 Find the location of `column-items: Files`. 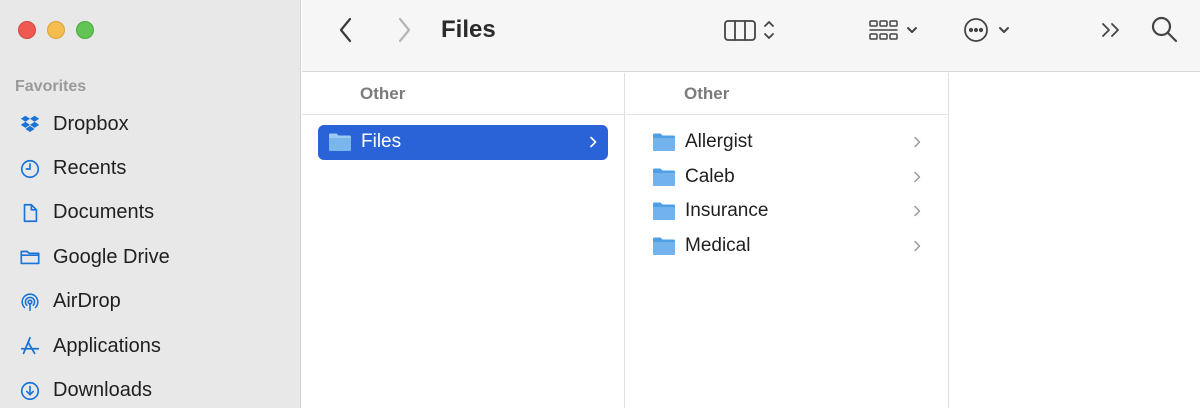

column-items: Files is located at coordinates (463, 137).